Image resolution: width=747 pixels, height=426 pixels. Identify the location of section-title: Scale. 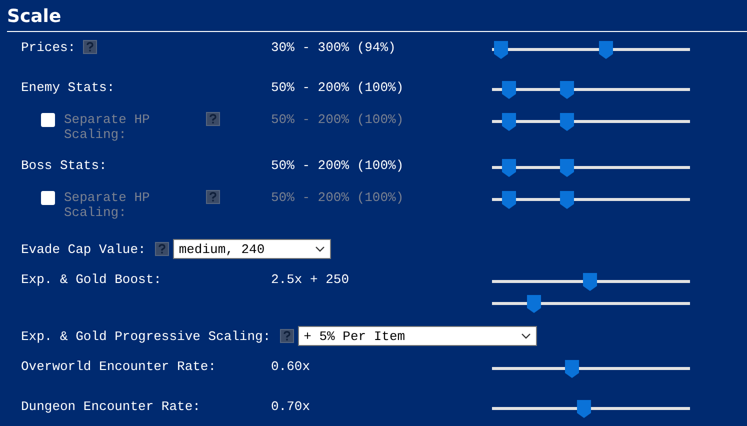
(34, 17).